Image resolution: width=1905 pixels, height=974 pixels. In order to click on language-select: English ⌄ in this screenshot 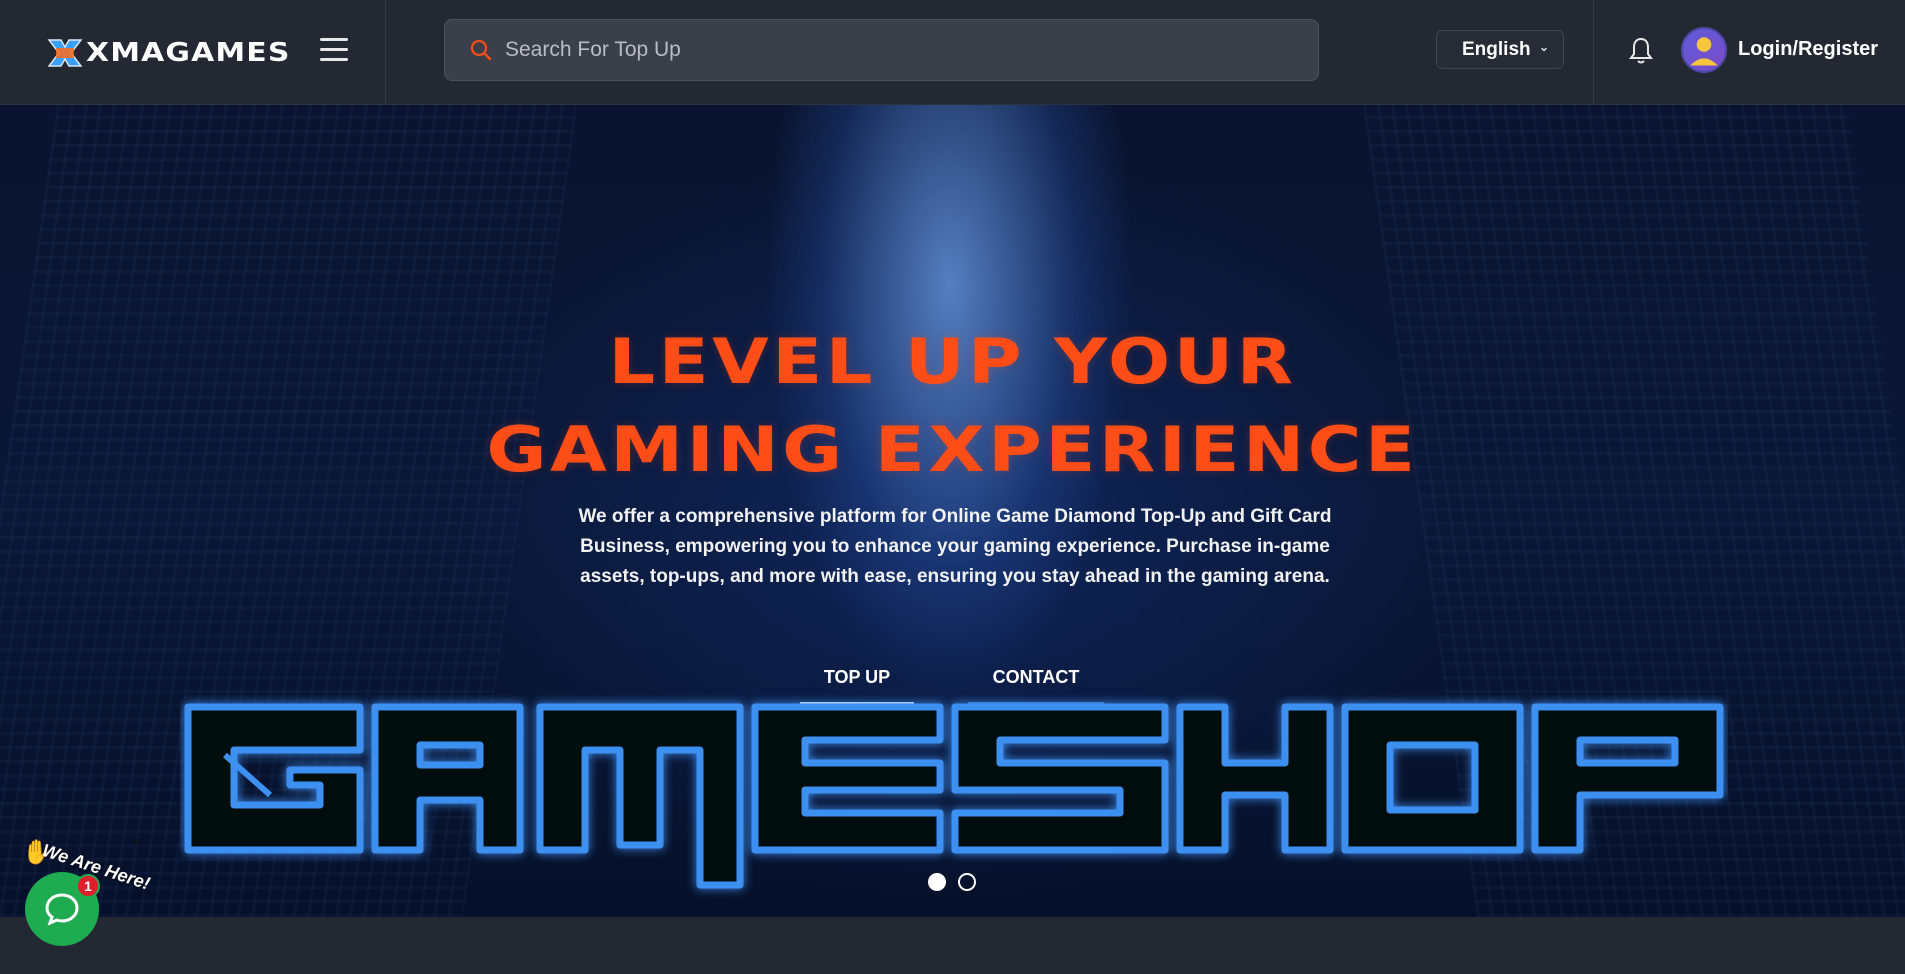, I will do `click(1500, 49)`.